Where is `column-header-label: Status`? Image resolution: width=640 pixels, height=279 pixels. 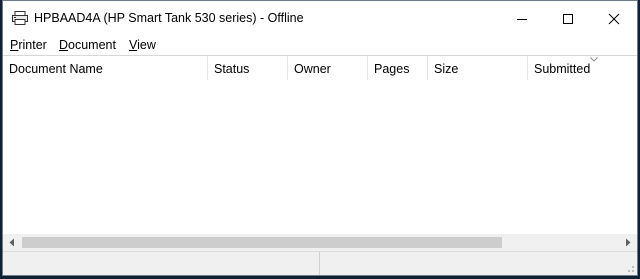
column-header-label: Status is located at coordinates (232, 69).